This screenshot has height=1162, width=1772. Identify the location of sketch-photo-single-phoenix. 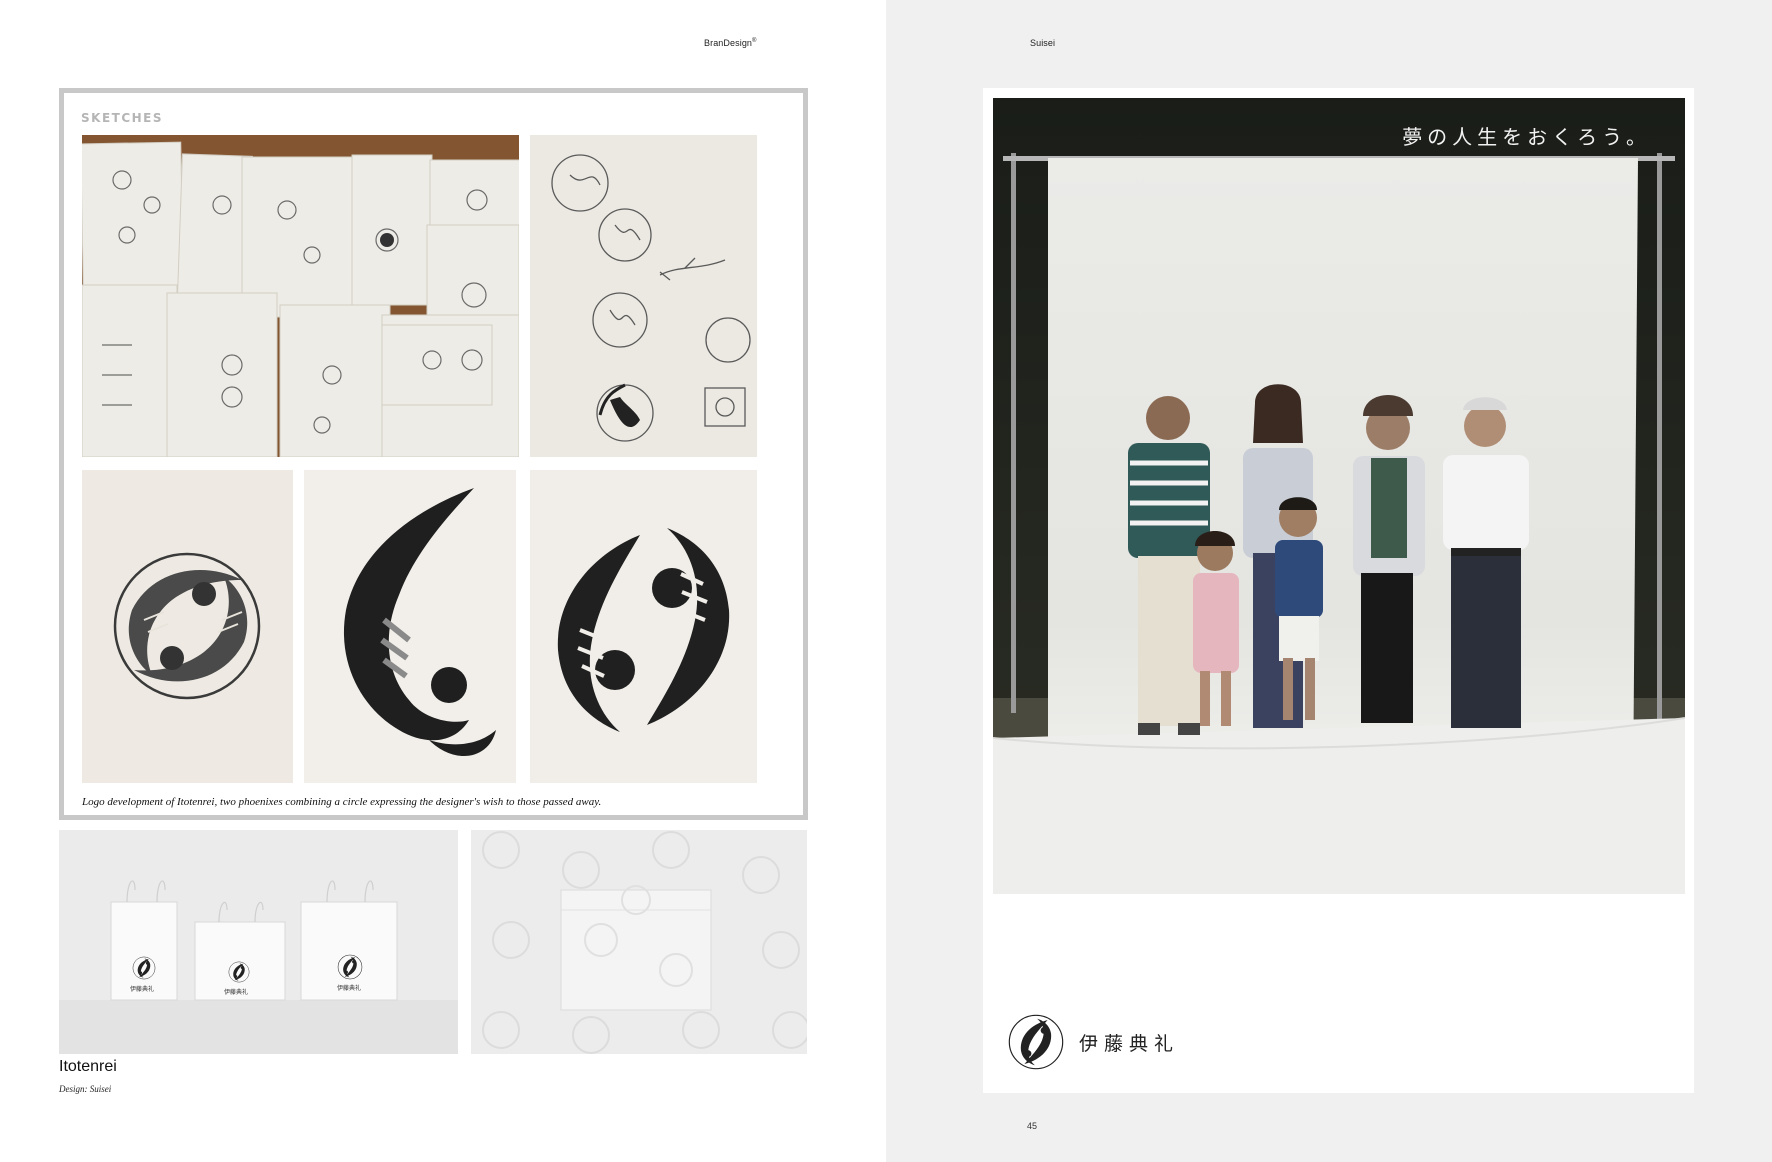
(410, 626).